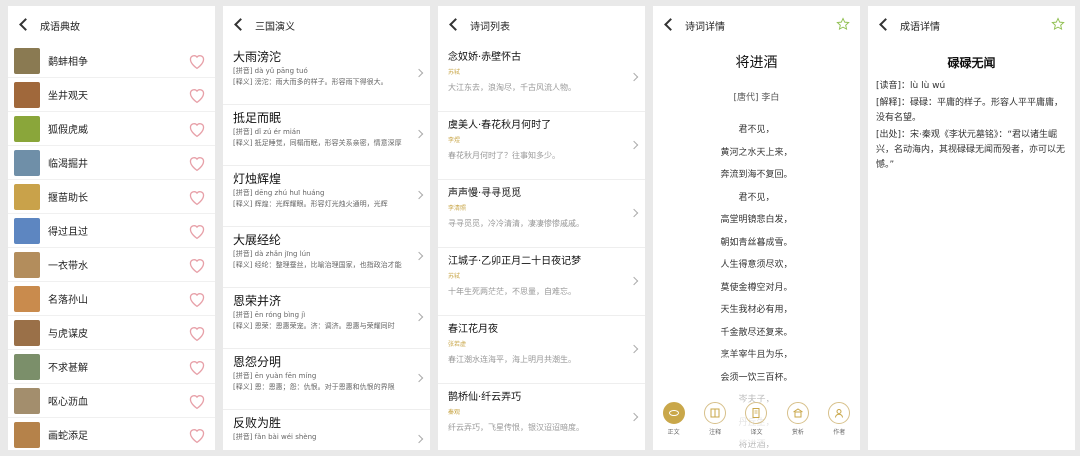  I want to click on idiom-title: 碌碌无闻, so click(971, 63).